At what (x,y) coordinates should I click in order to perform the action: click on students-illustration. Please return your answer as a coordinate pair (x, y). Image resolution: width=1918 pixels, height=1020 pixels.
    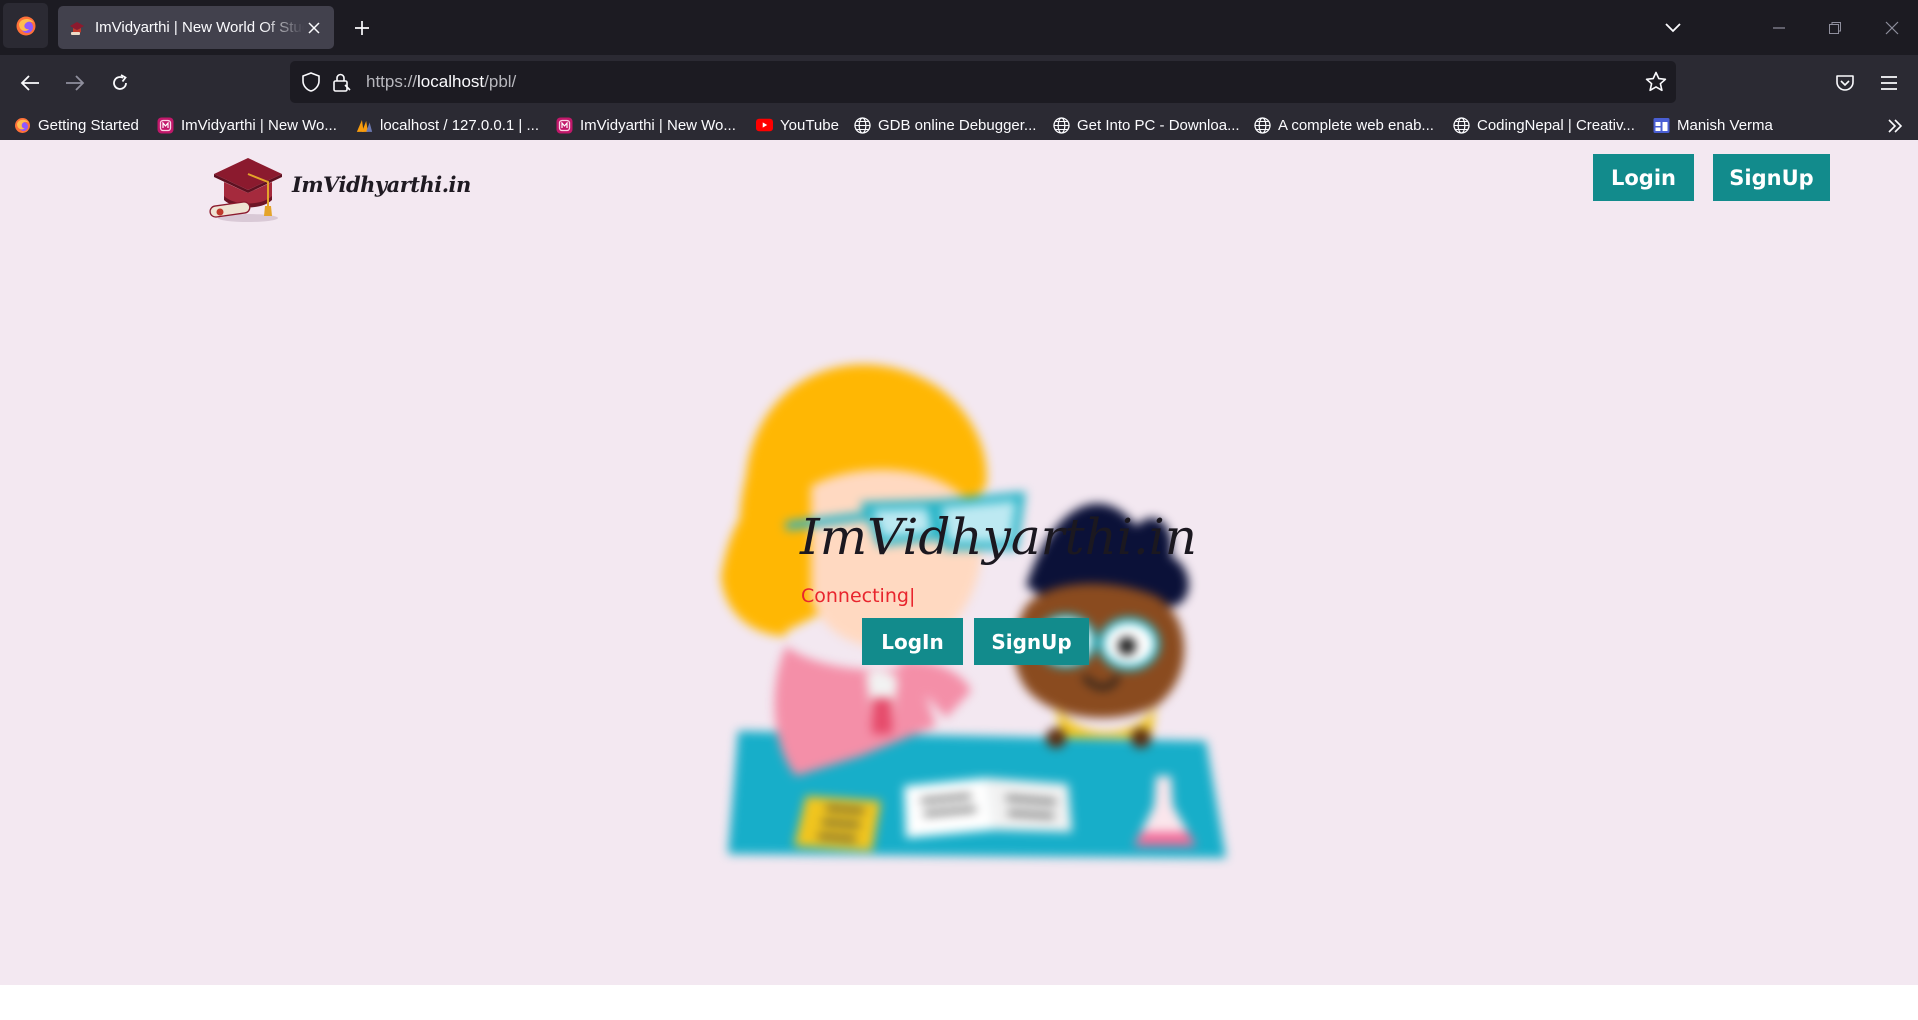
    Looking at the image, I should click on (973, 611).